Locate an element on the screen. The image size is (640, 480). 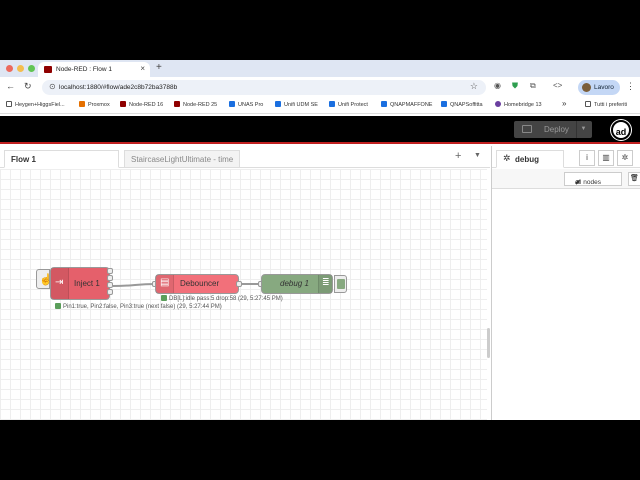
close-window-button is located at coordinates (9, 68).